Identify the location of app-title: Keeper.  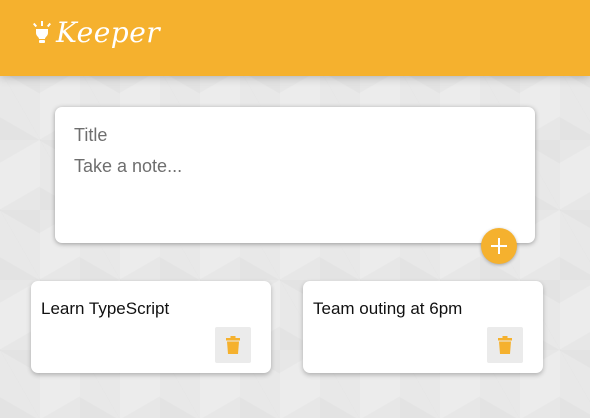
(108, 32).